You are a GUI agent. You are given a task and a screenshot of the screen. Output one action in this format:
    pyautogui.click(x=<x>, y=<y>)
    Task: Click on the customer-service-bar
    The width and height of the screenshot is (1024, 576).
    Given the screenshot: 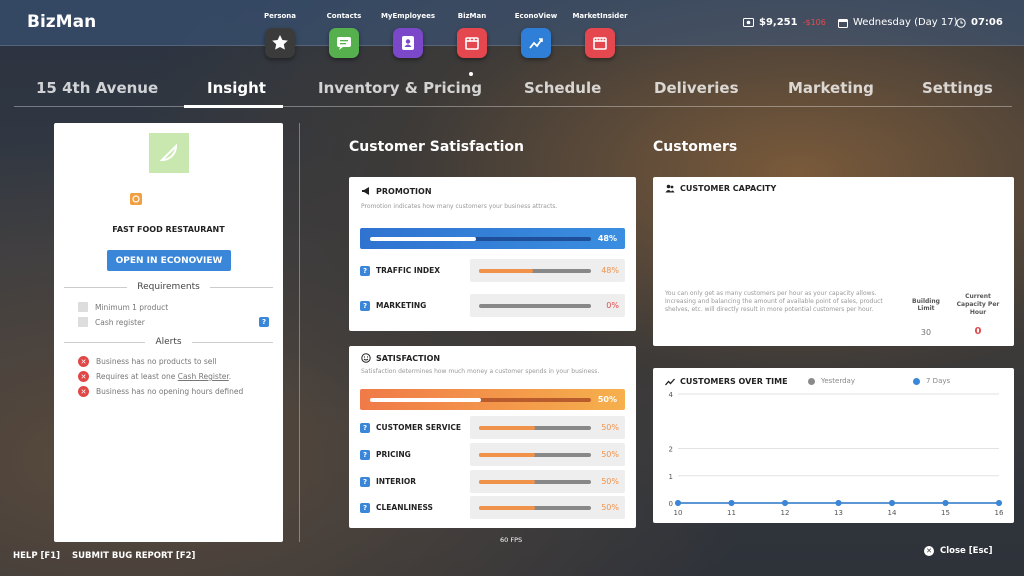 What is the action you would take?
    pyautogui.click(x=507, y=428)
    